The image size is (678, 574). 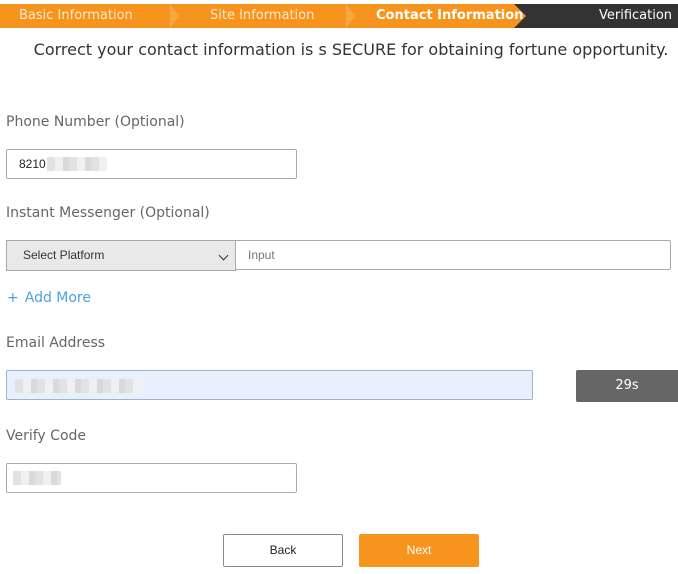 What do you see at coordinates (78, 386) in the screenshot?
I see `redacted-email` at bounding box center [78, 386].